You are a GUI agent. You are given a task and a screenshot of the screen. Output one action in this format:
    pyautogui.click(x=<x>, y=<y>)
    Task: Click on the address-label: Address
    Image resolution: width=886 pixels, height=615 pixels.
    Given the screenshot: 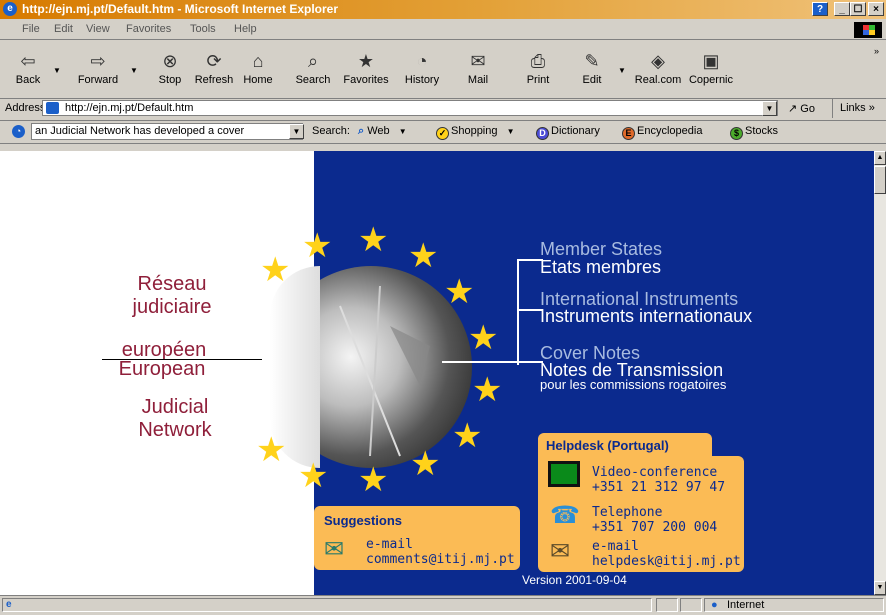 What is the action you would take?
    pyautogui.click(x=25, y=108)
    